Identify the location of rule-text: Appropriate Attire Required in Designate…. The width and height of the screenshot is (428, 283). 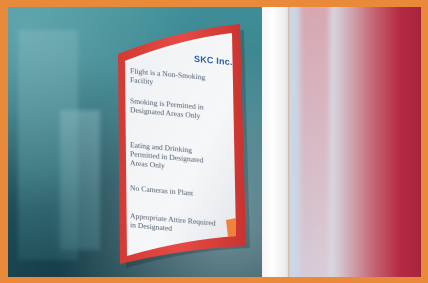
(173, 222).